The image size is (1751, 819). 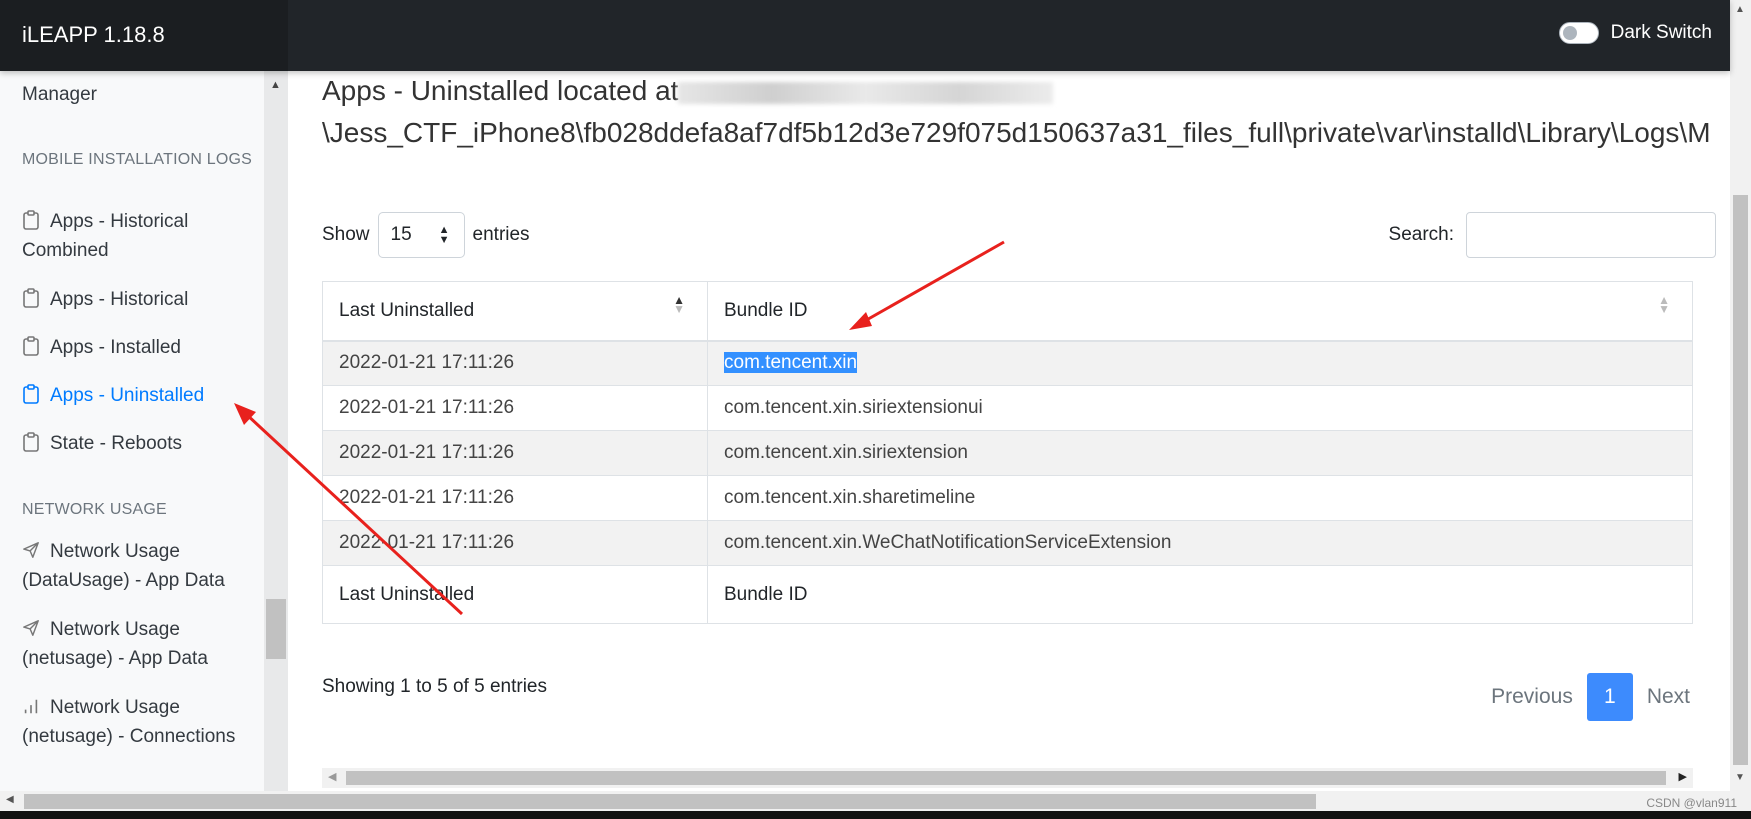 What do you see at coordinates (138, 347) in the screenshot?
I see `sidebar-item-apps-installed: Apps - Installed` at bounding box center [138, 347].